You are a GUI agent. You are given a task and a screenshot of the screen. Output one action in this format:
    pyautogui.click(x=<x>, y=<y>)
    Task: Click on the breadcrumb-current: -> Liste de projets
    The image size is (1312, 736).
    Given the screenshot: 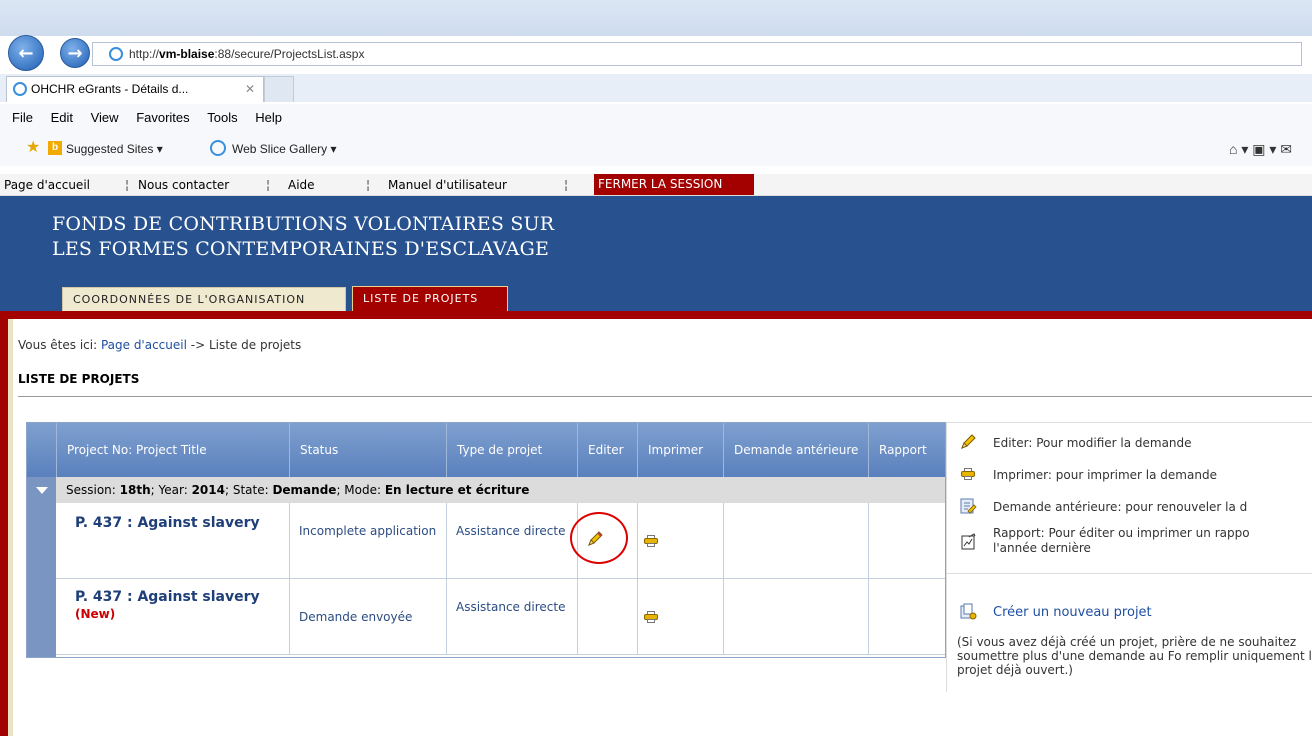 What is the action you would take?
    pyautogui.click(x=244, y=345)
    